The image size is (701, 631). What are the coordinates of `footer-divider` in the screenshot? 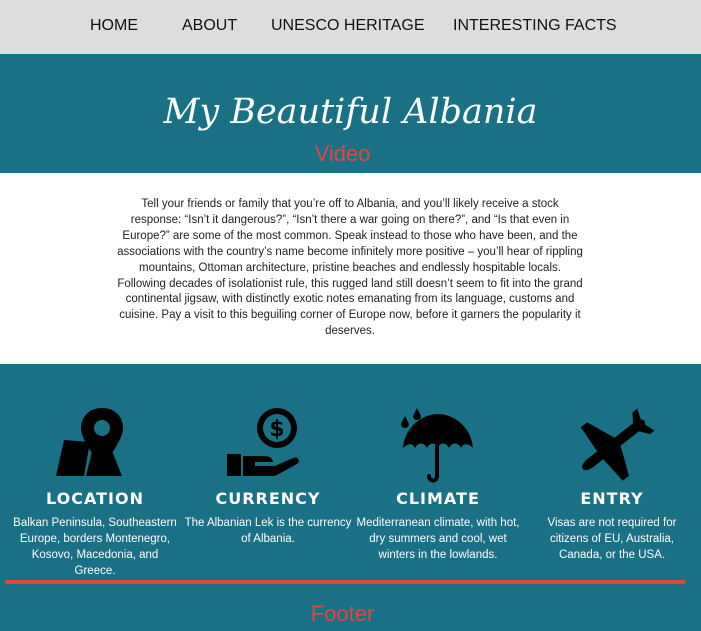 It's located at (345, 582).